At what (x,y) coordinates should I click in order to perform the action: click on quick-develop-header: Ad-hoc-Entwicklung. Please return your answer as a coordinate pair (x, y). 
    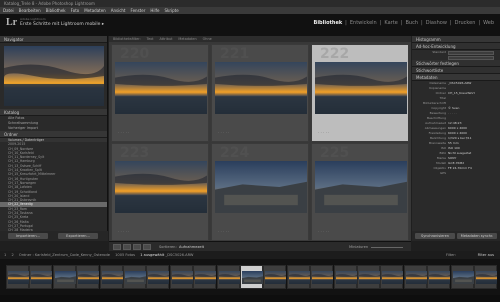
    Looking at the image, I should click on (456, 46).